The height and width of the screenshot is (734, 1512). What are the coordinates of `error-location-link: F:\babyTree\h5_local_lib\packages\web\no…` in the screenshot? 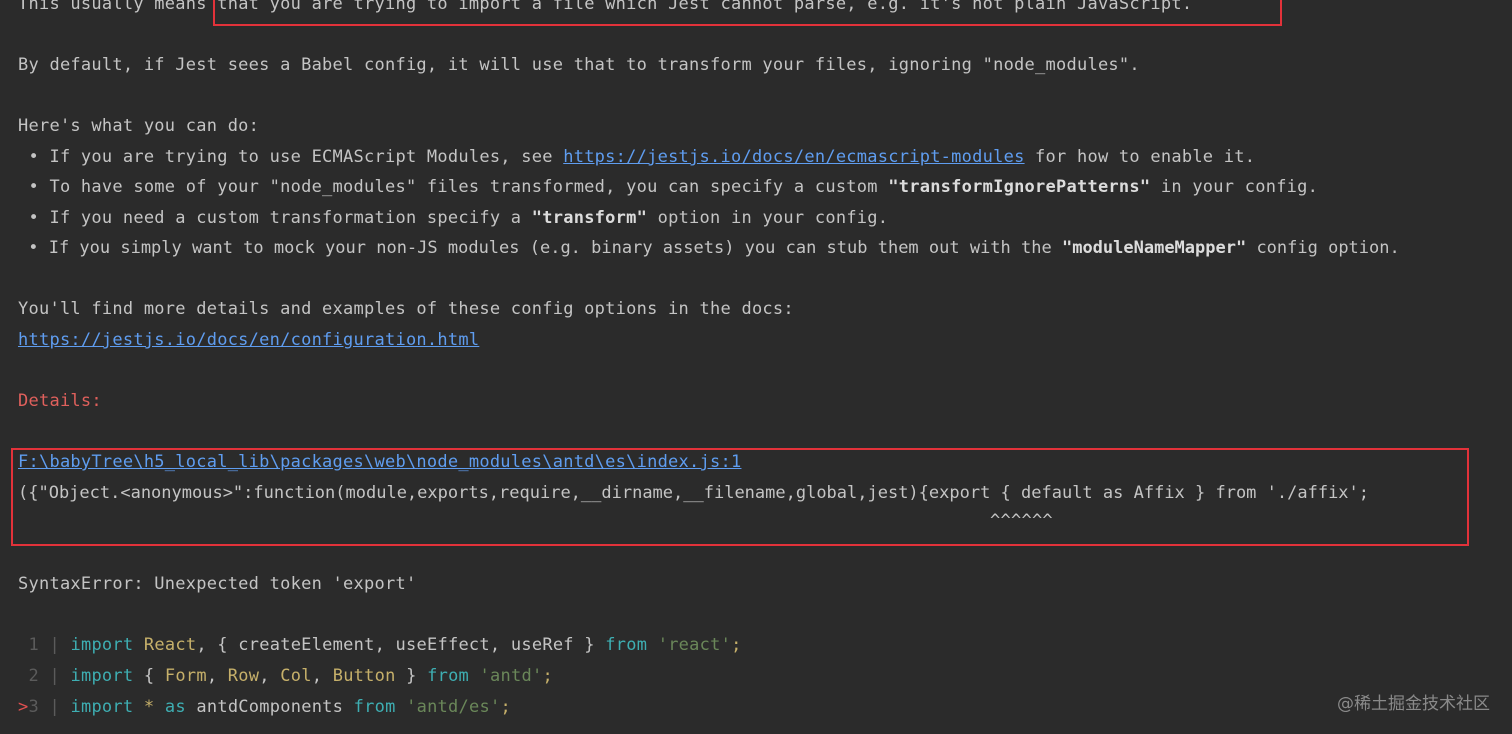 It's located at (379, 462).